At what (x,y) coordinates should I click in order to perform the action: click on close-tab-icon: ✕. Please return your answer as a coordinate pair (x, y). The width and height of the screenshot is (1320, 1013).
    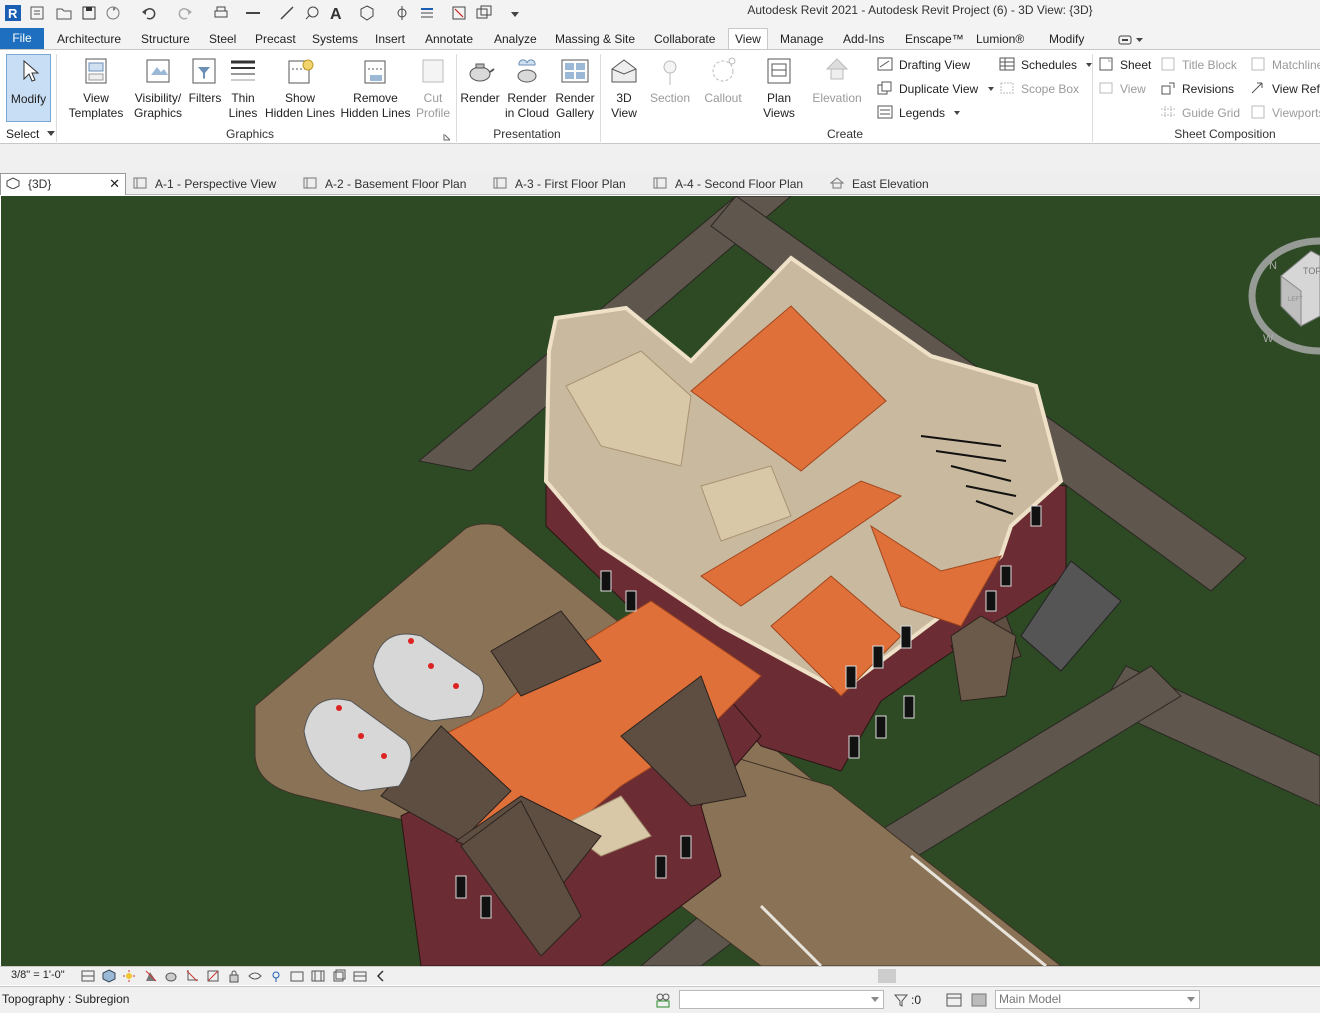
    Looking at the image, I should click on (114, 184).